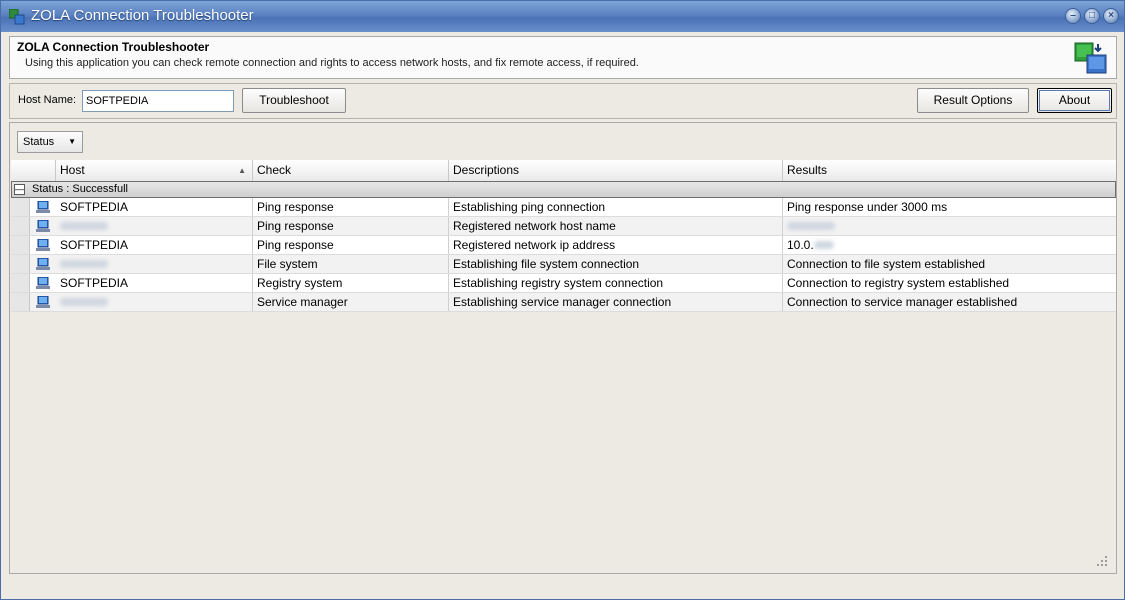 This screenshot has height=600, width=1125. I want to click on cell-check: Registry system, so click(351, 283).